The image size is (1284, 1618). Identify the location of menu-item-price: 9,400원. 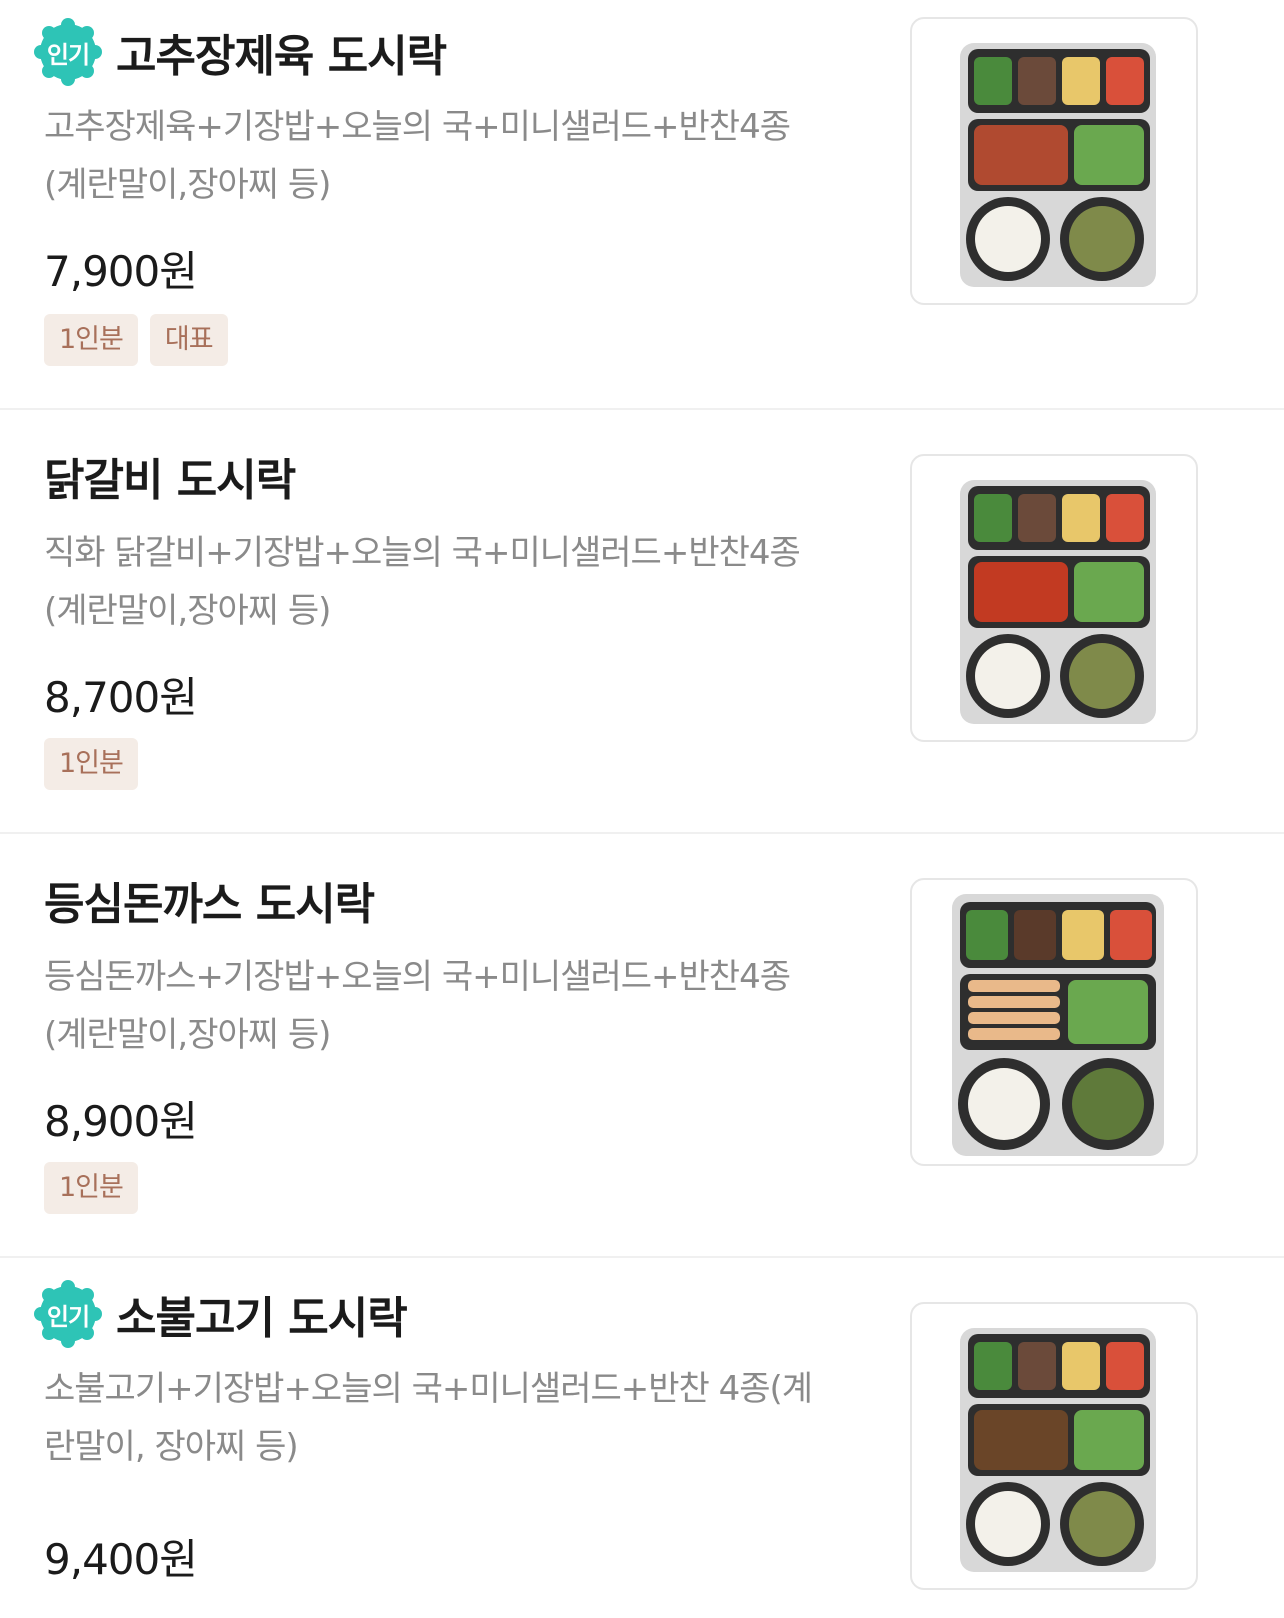
(121, 1559).